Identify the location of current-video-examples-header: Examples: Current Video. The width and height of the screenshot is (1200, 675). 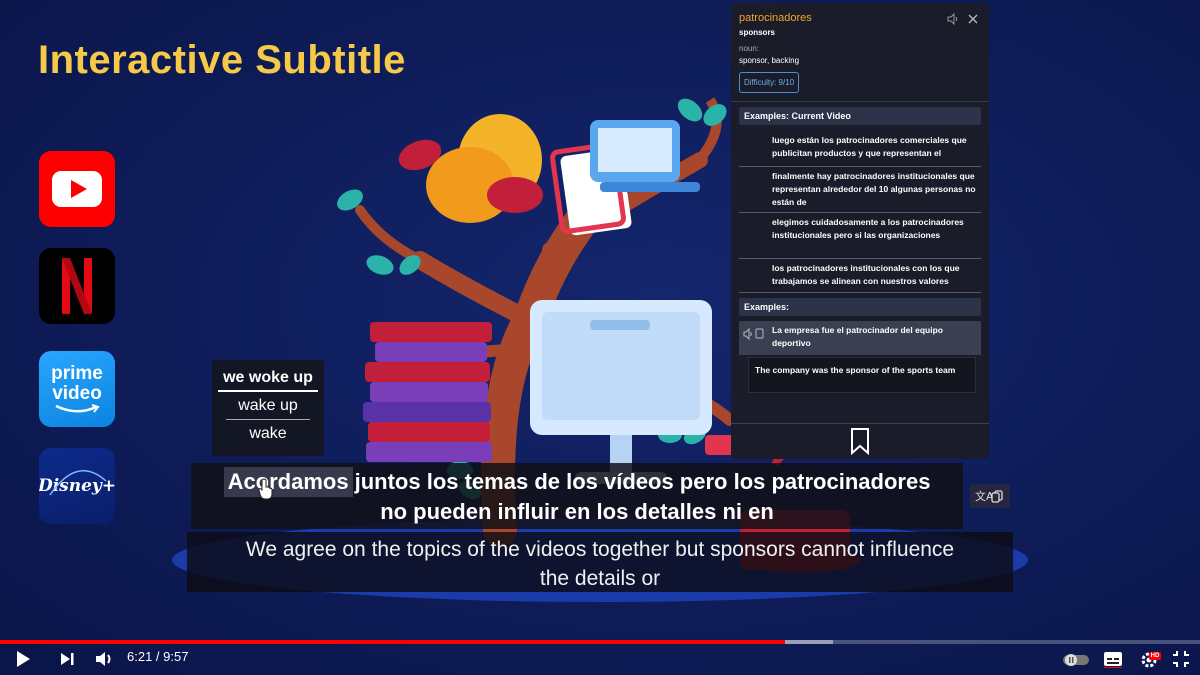
(860, 116).